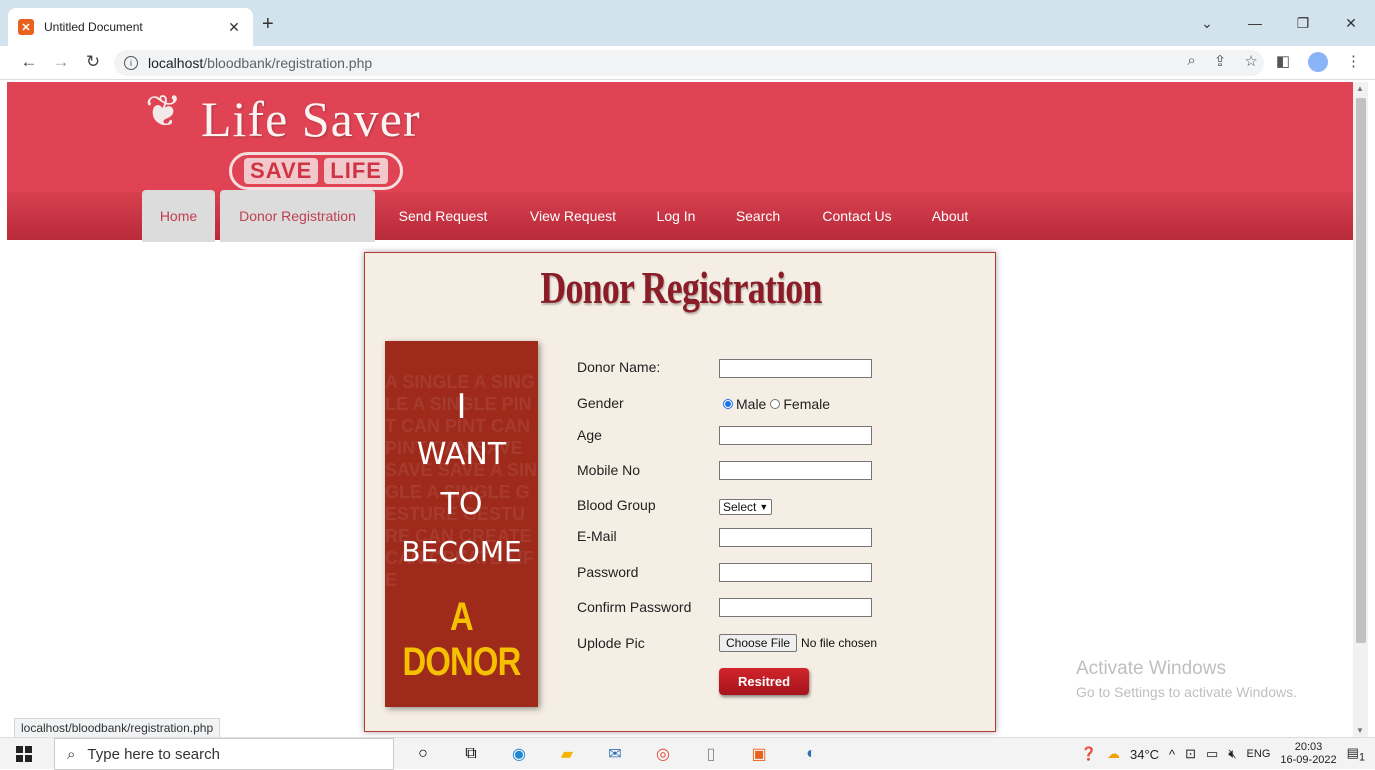 The width and height of the screenshot is (1375, 770). Describe the element at coordinates (1274, 62) in the screenshot. I see `toolbar-icons: ⌕ ⇪ ☆ ◧ ⋮` at that location.